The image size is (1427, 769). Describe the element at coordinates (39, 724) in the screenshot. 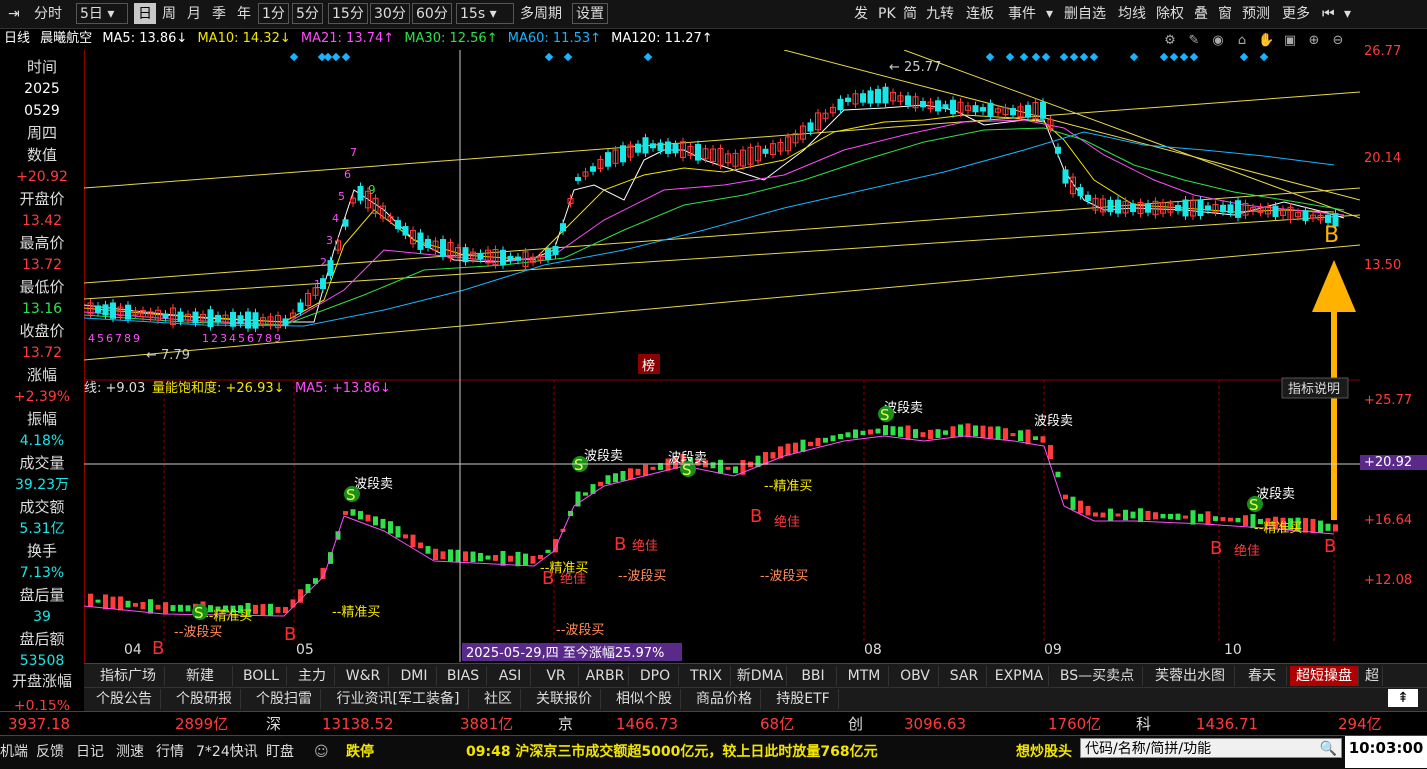

I see `index-sh-value: 3937.18` at that location.